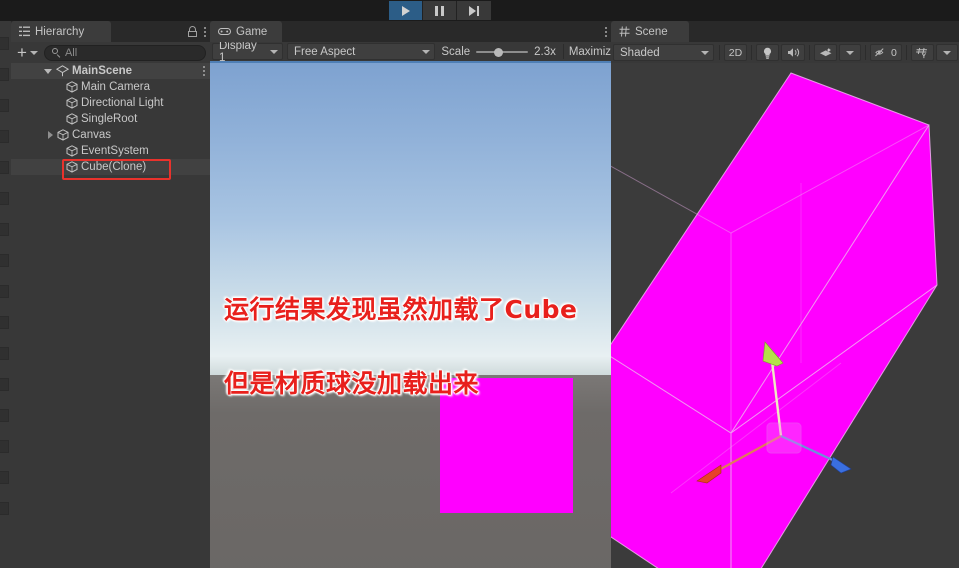 This screenshot has height=568, width=959. I want to click on list-item: EventSystem, so click(110, 151).